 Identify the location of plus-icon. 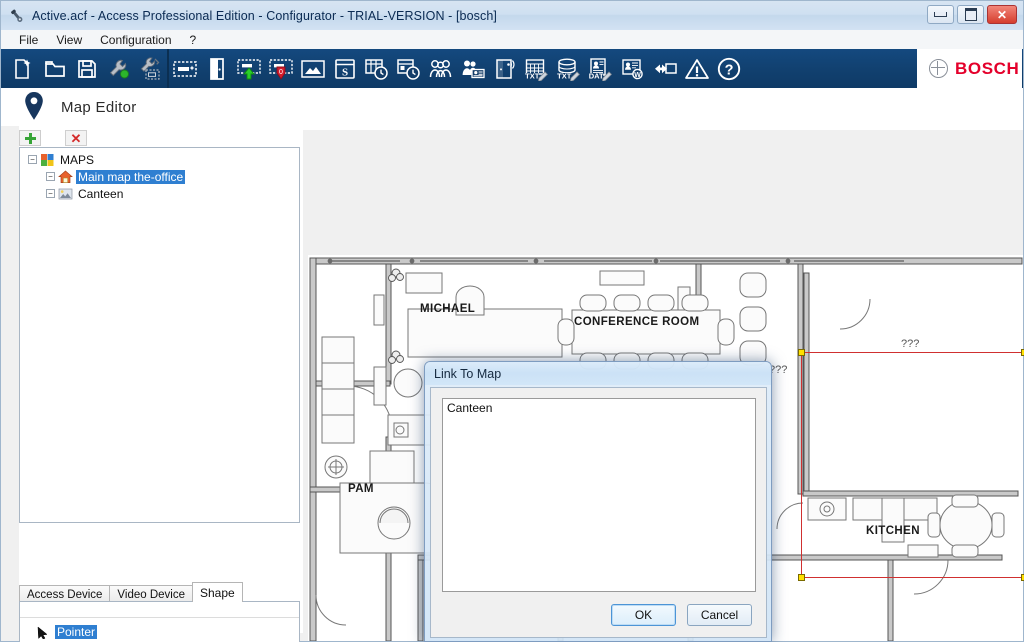
(30, 138).